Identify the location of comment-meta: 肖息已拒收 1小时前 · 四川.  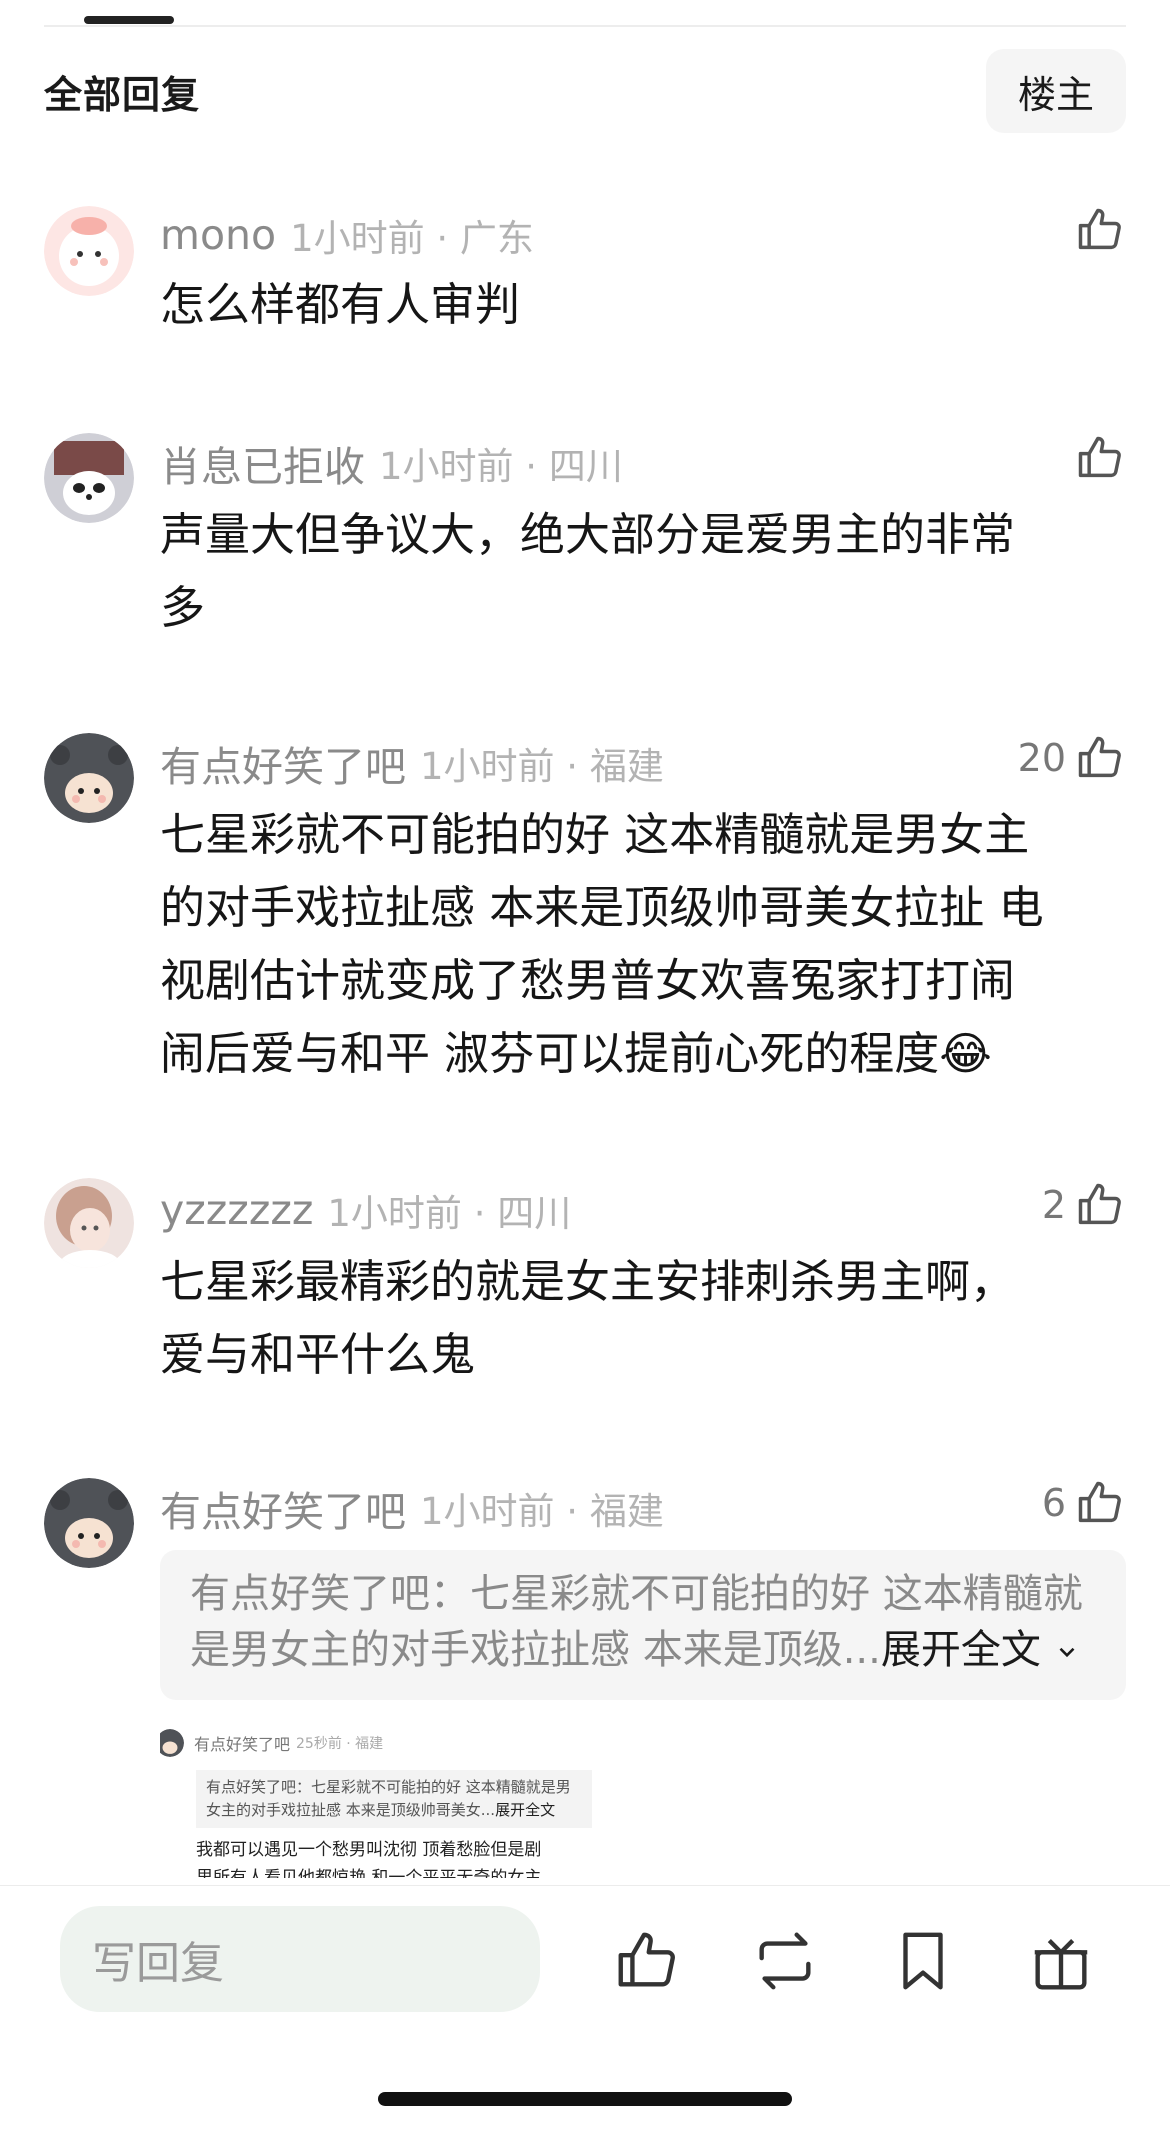
(643, 463).